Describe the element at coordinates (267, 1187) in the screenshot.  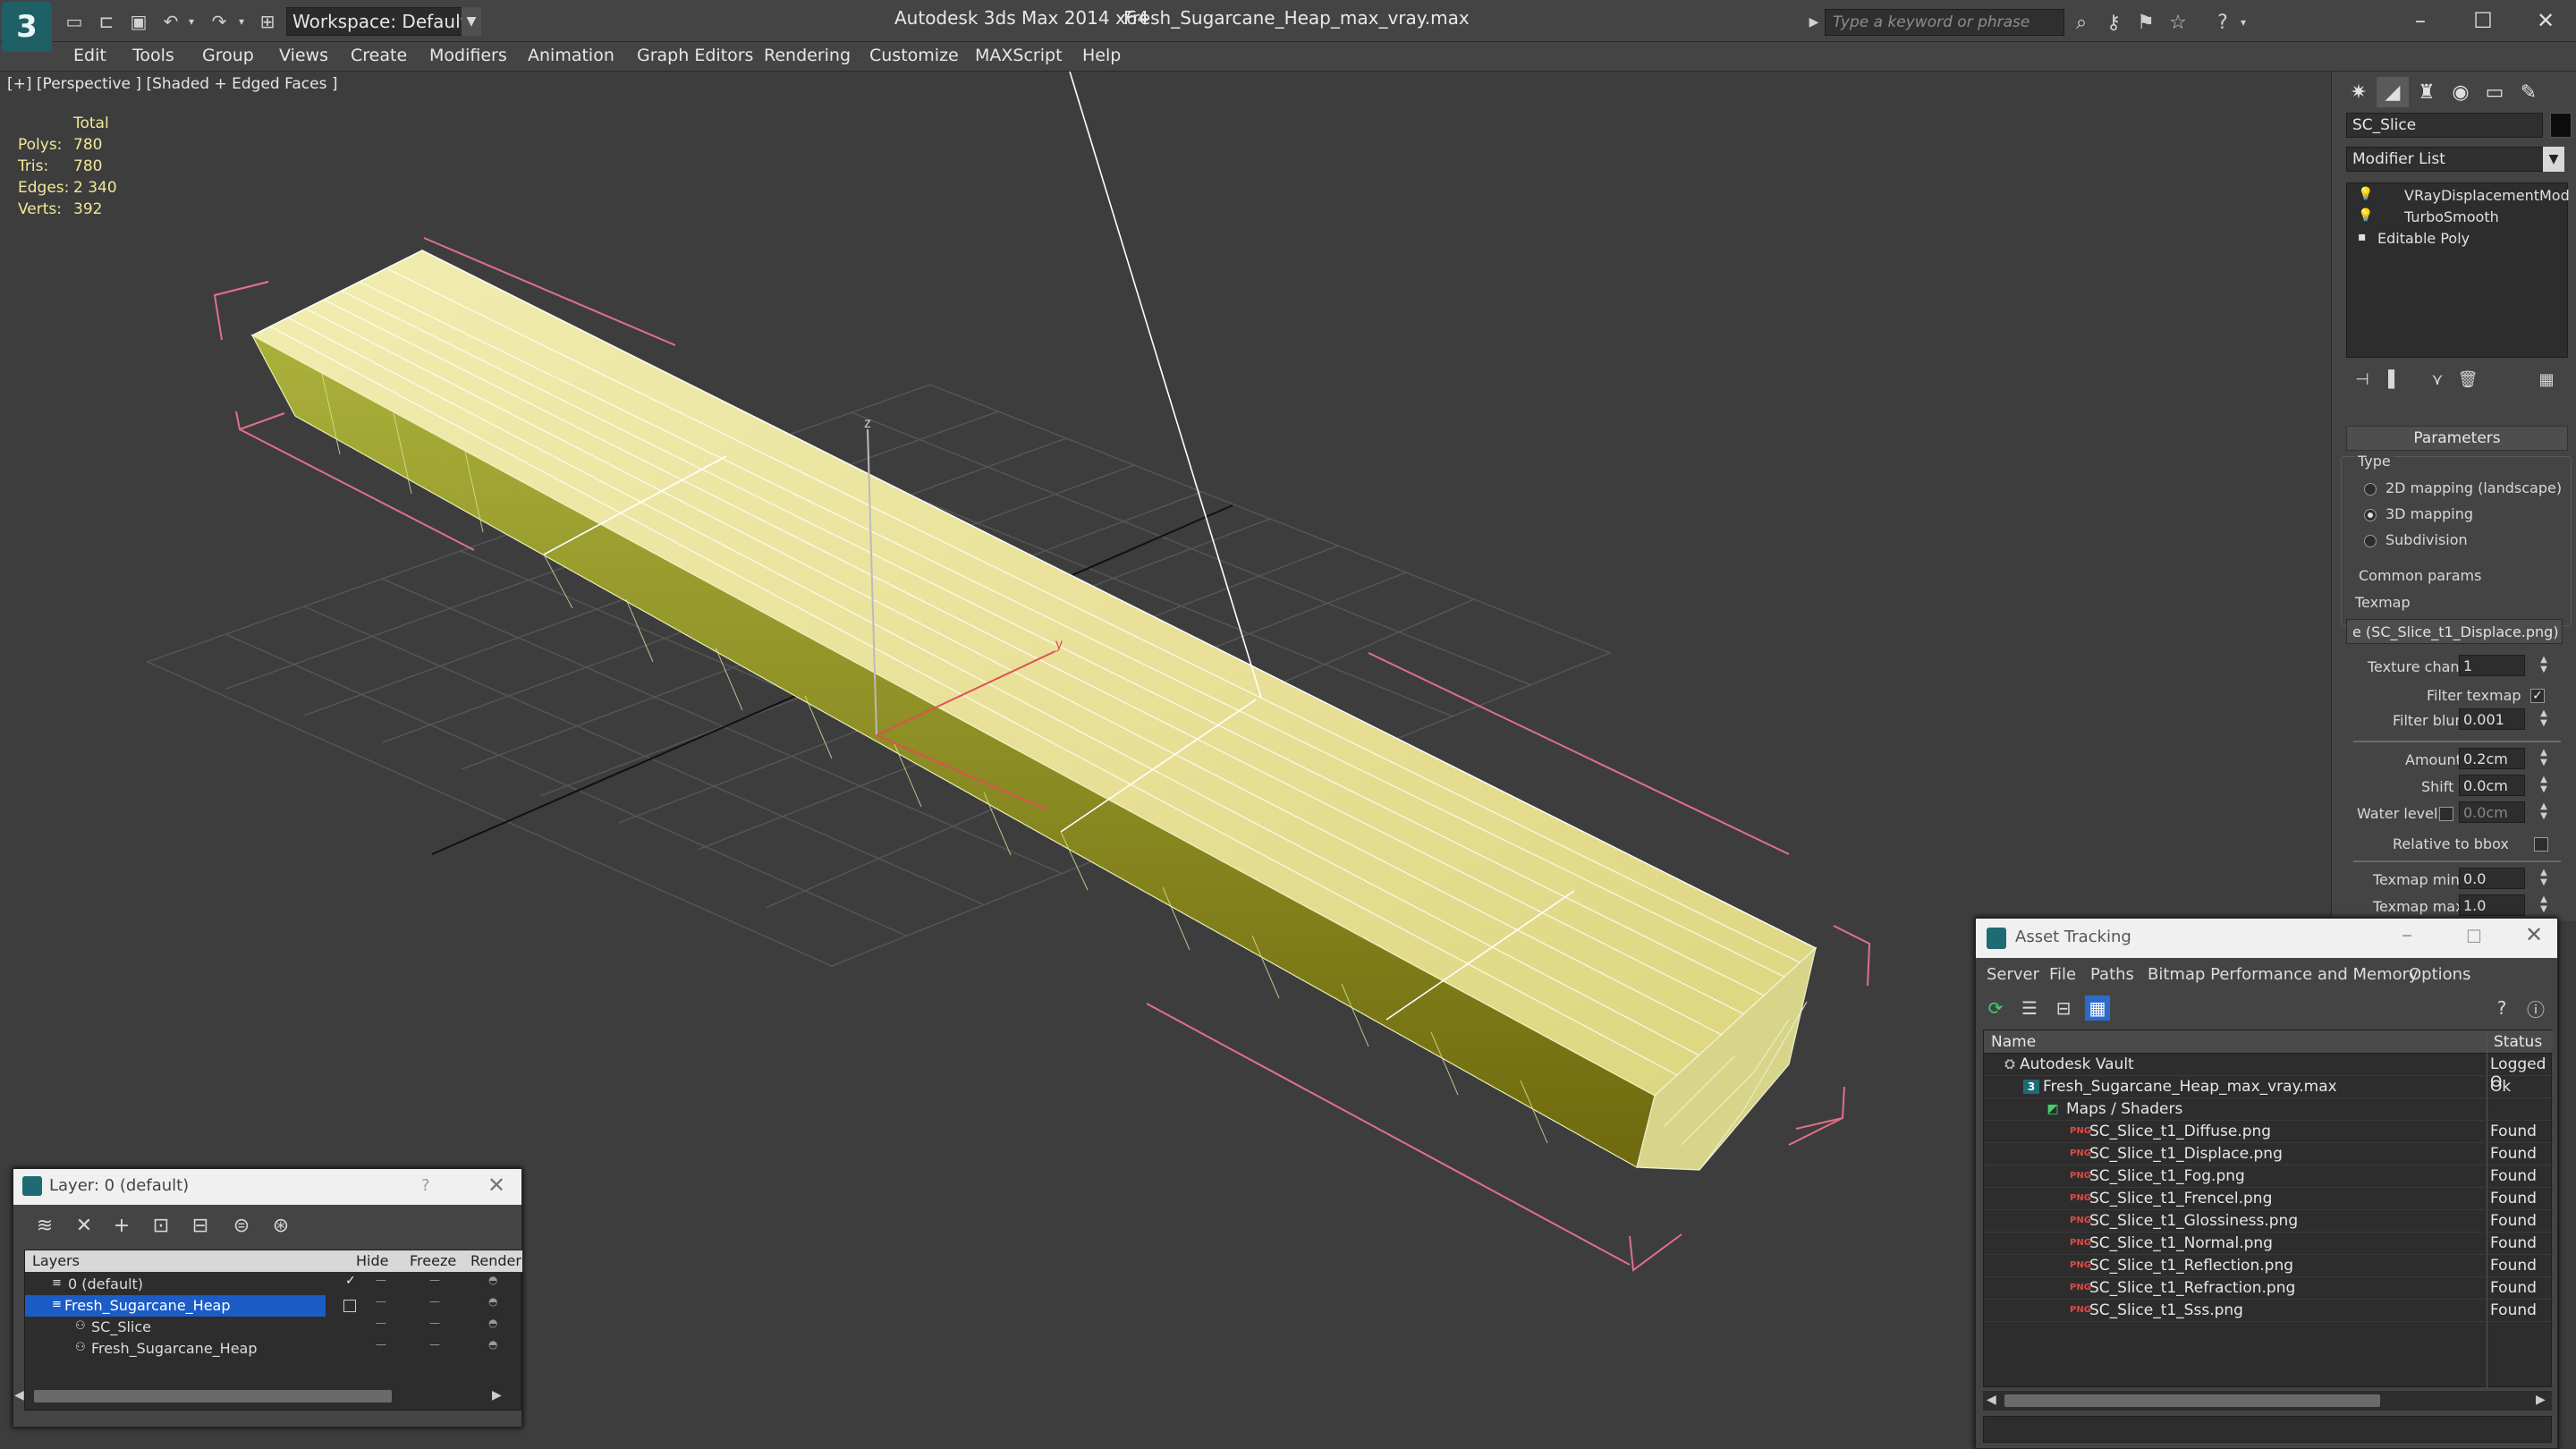
I see `layer-window-title: Layer: 0 (default) ? ✕` at that location.